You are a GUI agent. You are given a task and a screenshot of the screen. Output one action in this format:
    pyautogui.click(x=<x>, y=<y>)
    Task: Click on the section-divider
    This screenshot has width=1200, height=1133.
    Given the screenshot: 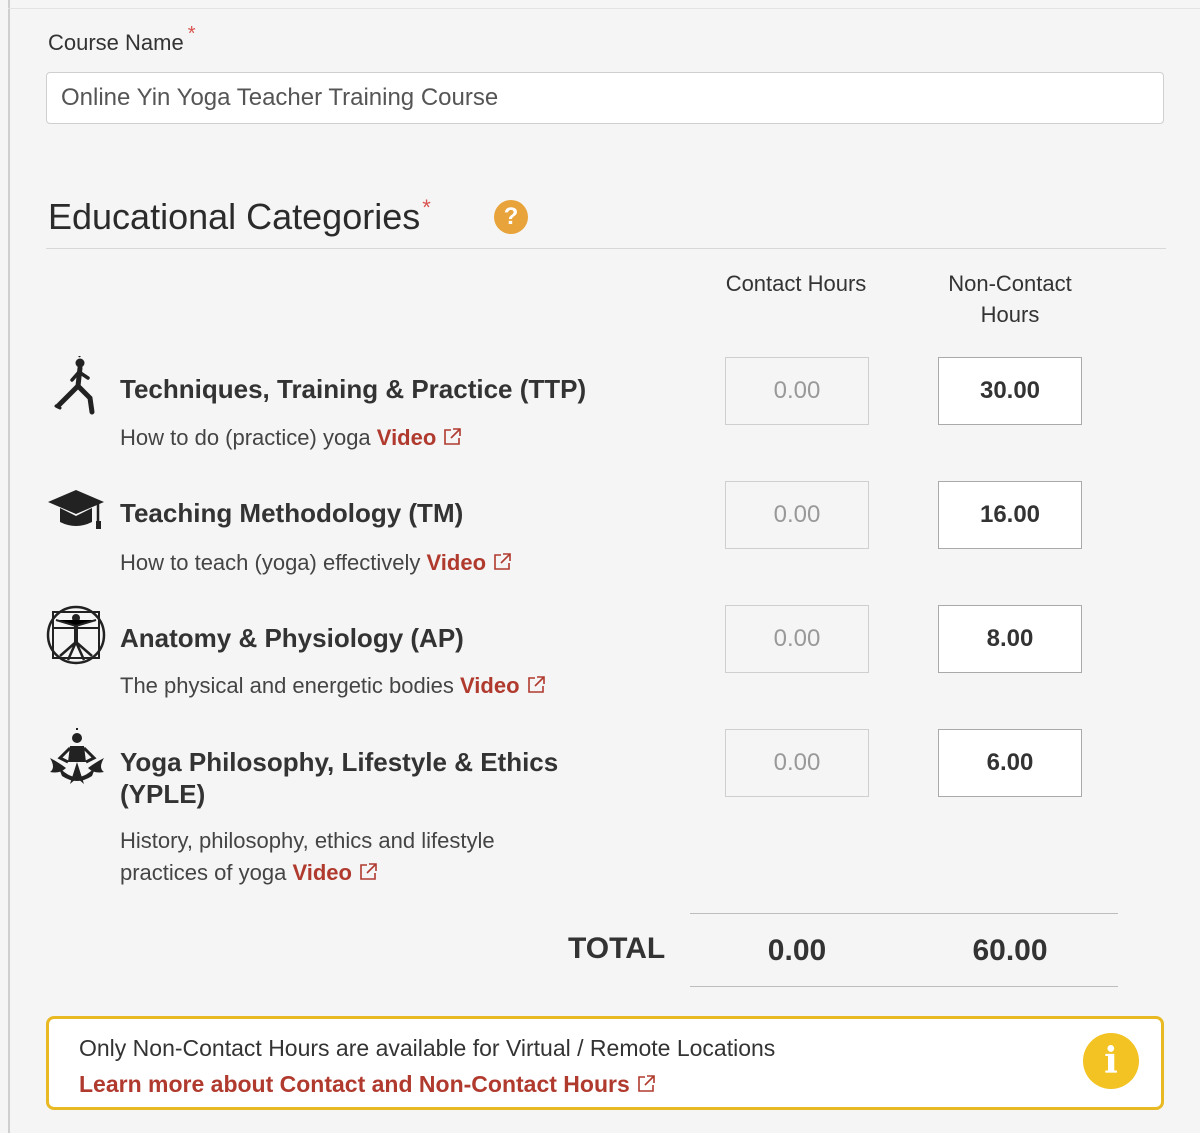 What is the action you would take?
    pyautogui.click(x=606, y=248)
    